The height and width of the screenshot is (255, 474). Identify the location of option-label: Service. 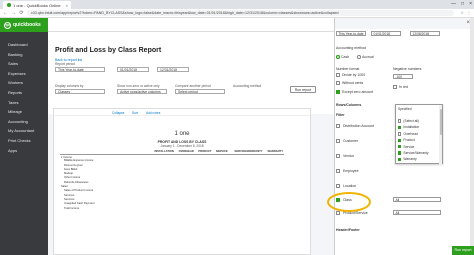
(409, 146).